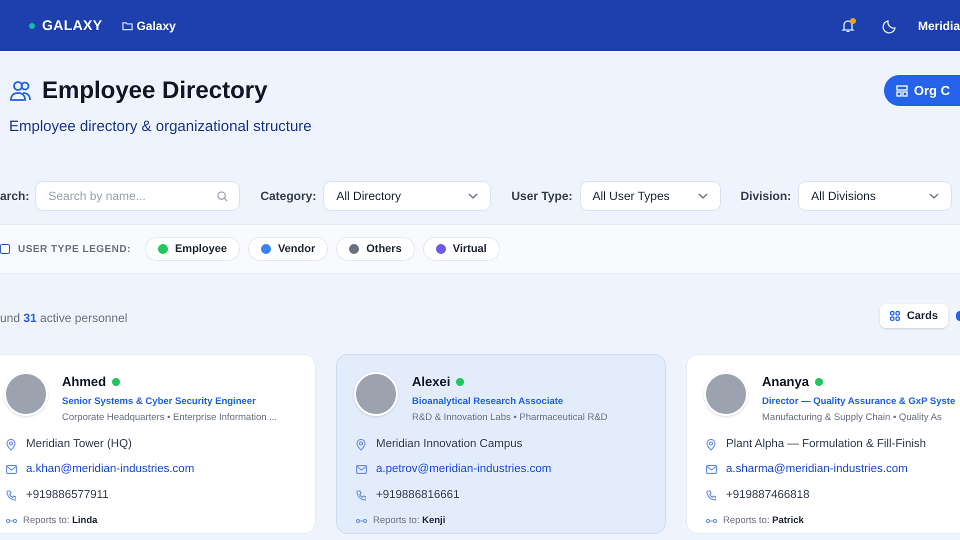  Describe the element at coordinates (785, 382) in the screenshot. I see `employee-name: Ananya` at that location.